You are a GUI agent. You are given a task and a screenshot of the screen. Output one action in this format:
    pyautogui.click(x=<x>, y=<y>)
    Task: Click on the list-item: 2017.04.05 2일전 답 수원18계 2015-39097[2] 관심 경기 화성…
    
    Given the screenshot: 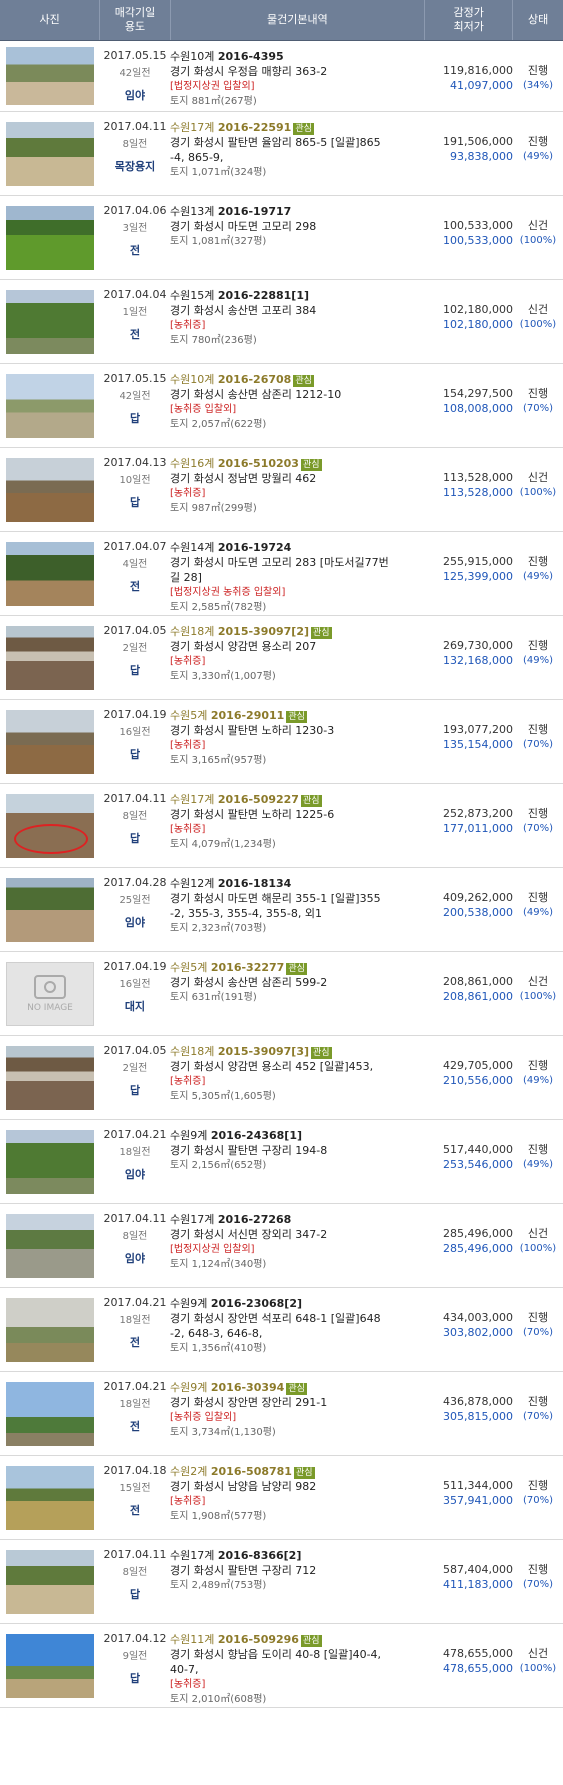 What is the action you would take?
    pyautogui.click(x=281, y=658)
    